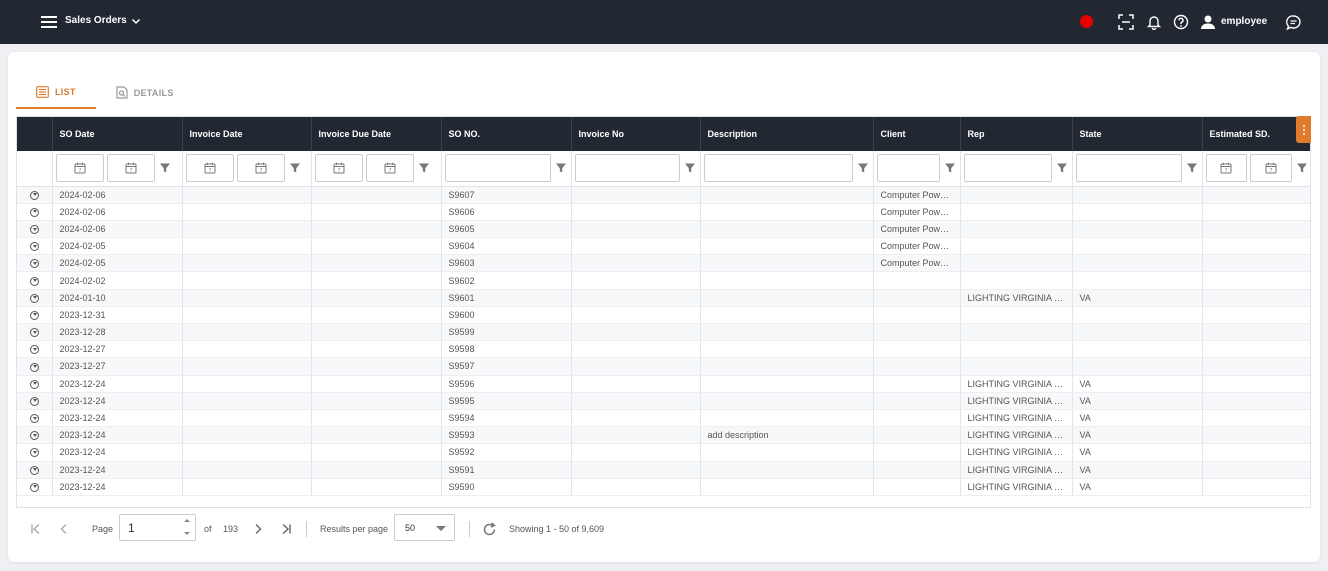  Describe the element at coordinates (663, 470) in the screenshot. I see `table-row: 2023-12-24 S9591 LIGHTING VIRGINIA WEST VA` at that location.